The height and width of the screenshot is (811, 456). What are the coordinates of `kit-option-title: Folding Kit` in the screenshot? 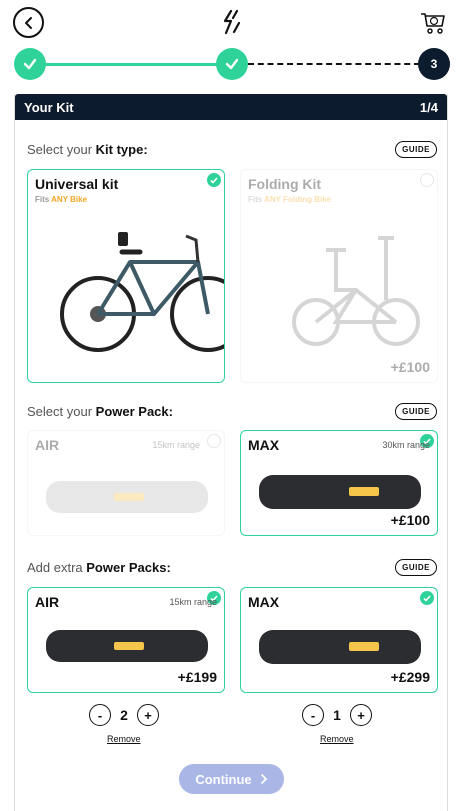 It's located at (285, 184).